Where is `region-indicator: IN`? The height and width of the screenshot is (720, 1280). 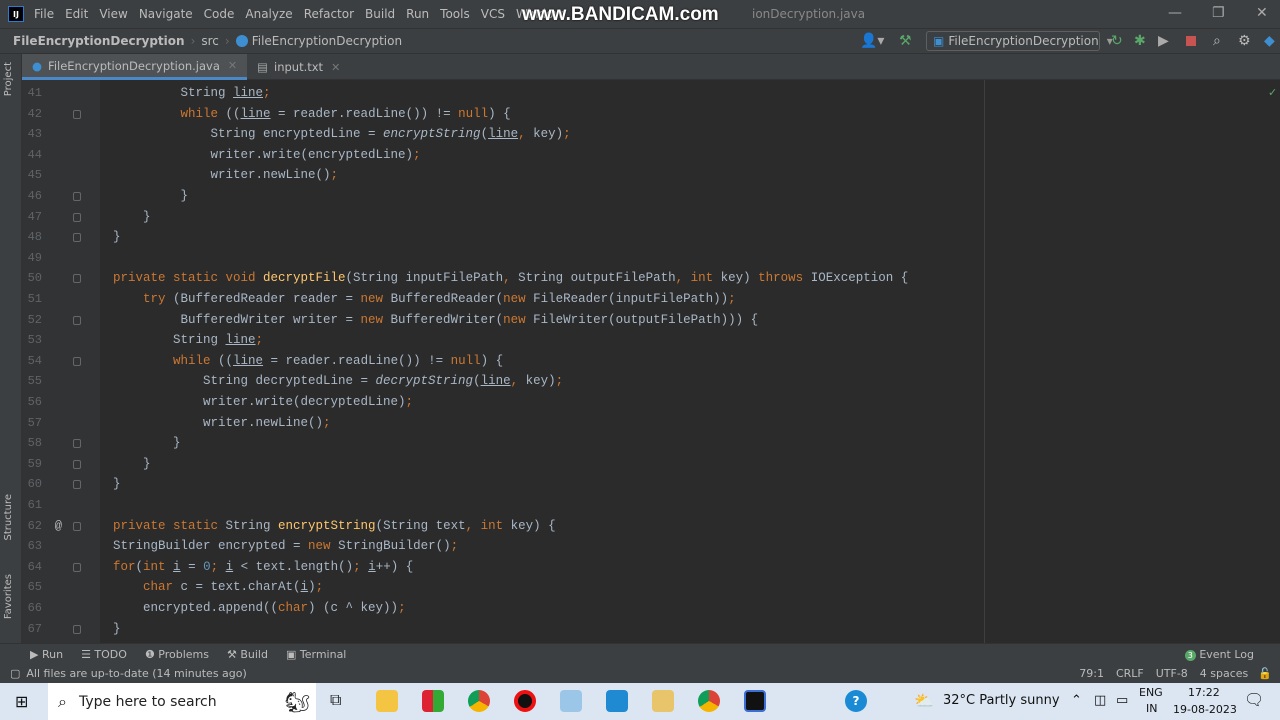 region-indicator: IN is located at coordinates (1151, 708).